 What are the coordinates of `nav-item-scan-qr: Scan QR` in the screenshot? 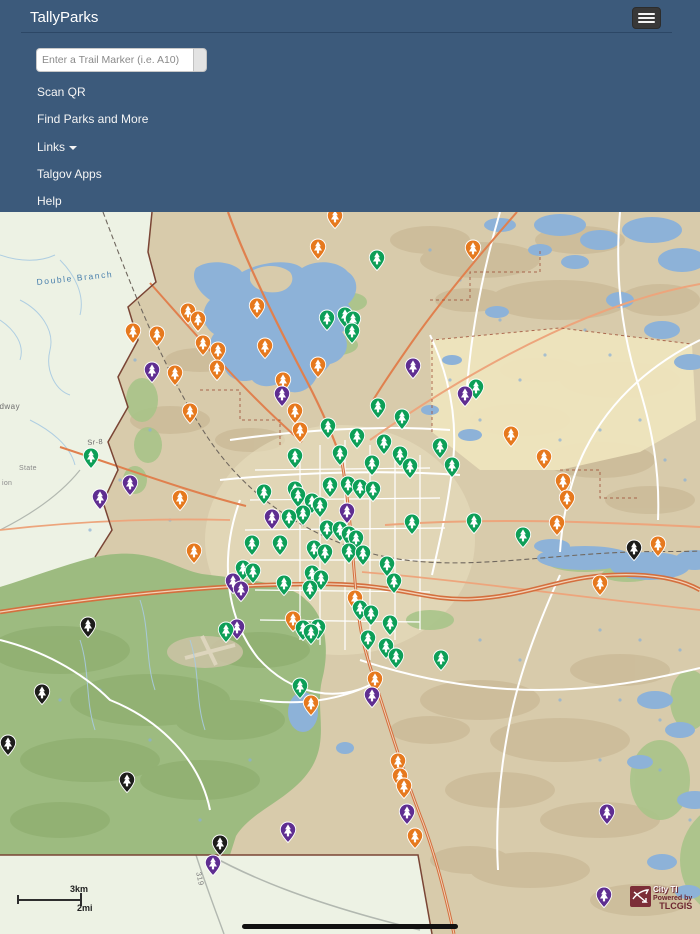 It's located at (61, 92).